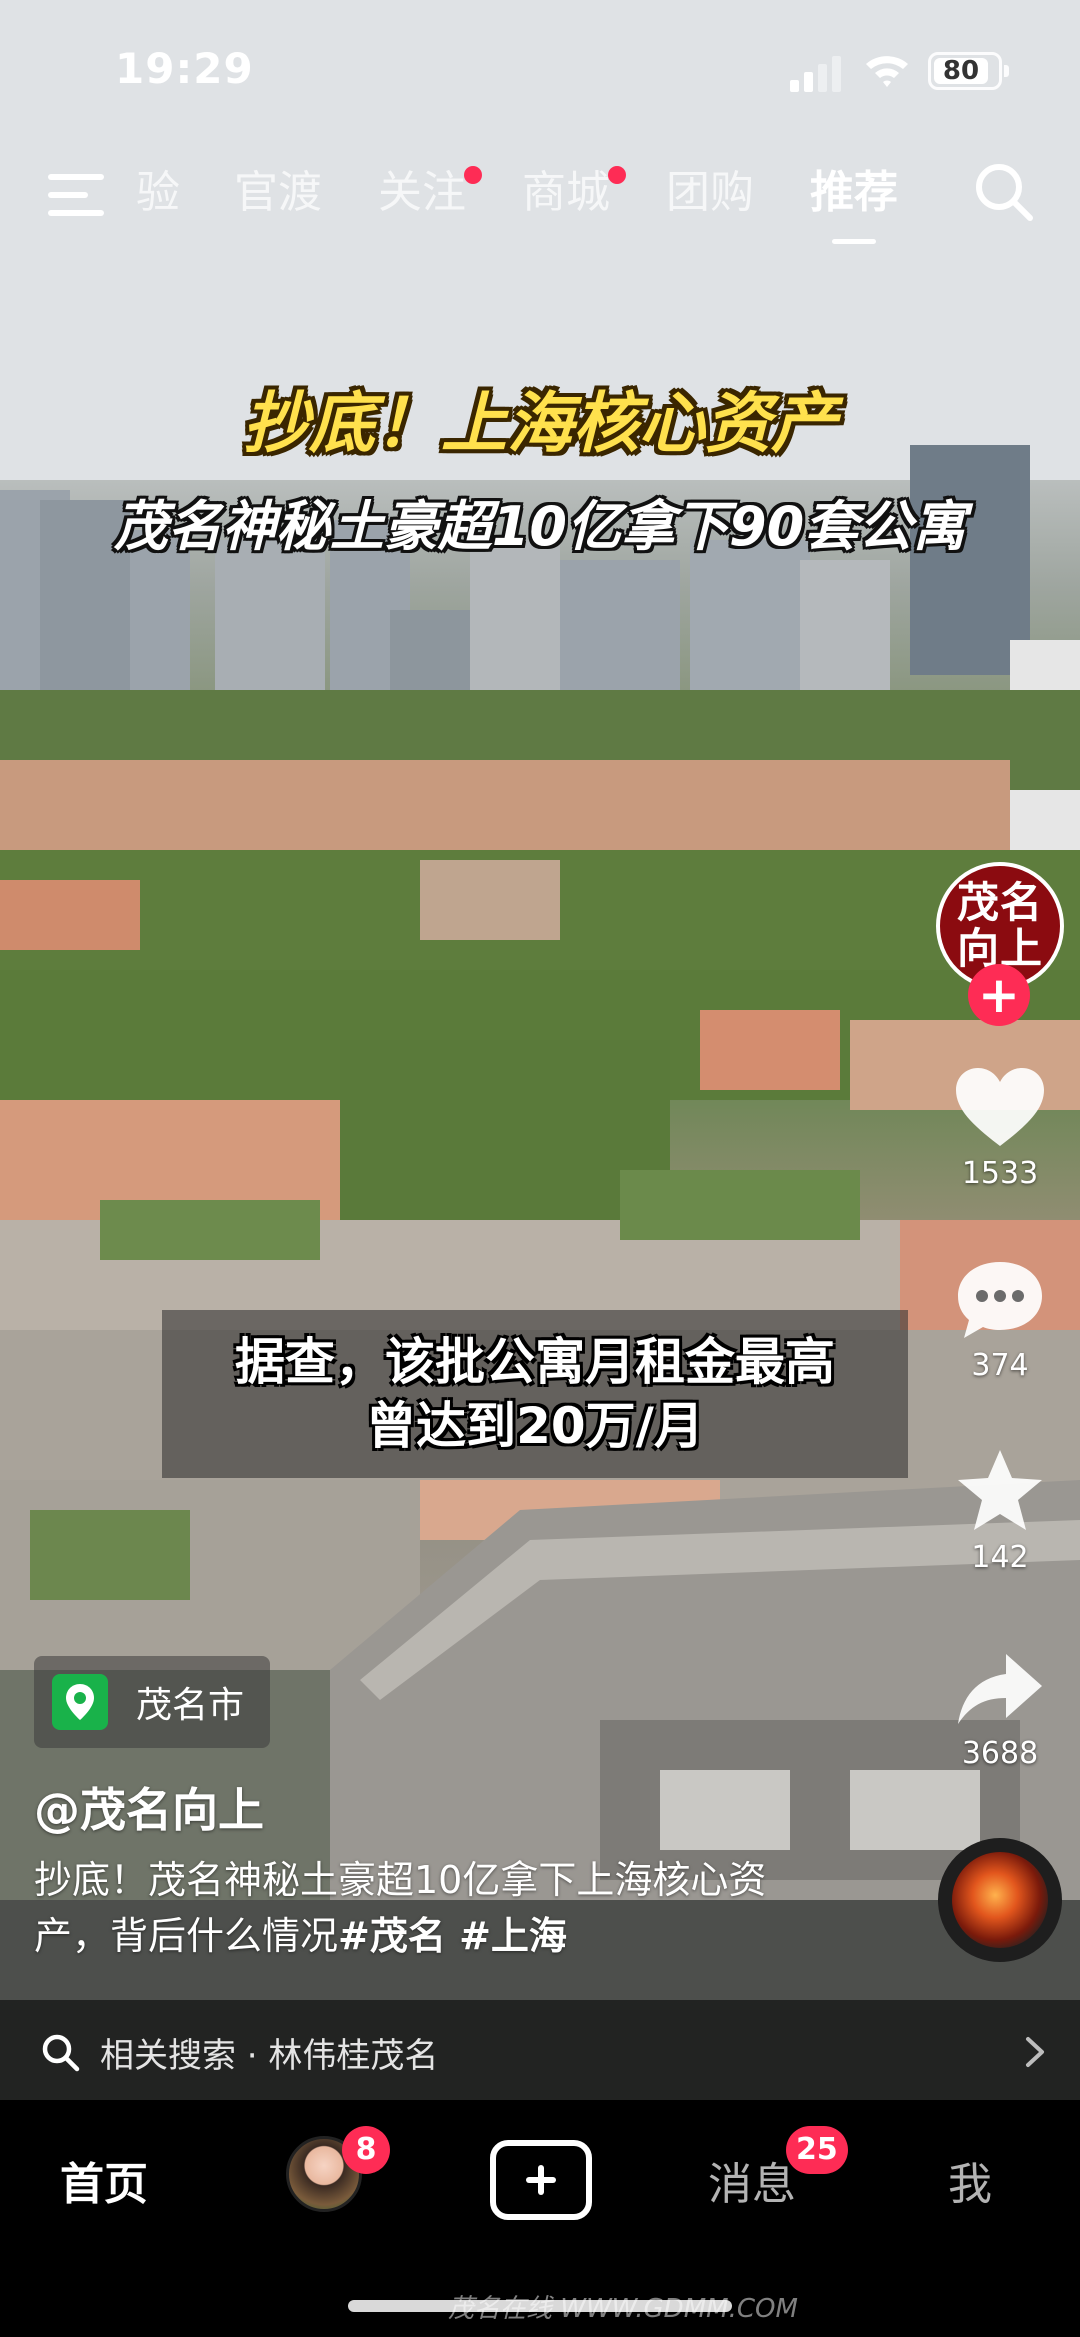  I want to click on messages-badge: 25, so click(817, 2150).